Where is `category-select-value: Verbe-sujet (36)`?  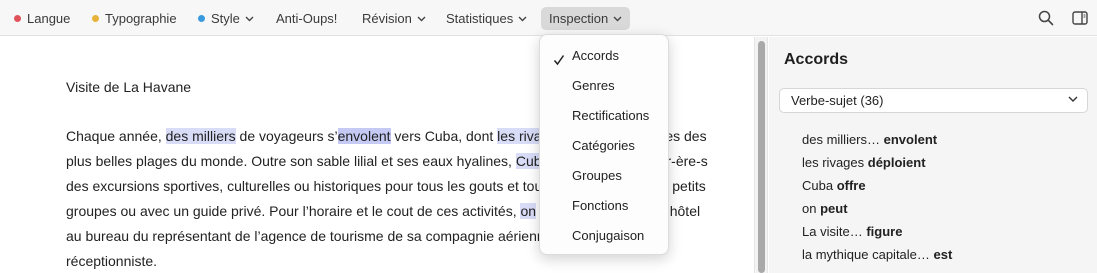
category-select-value: Verbe-sujet (36) is located at coordinates (837, 100).